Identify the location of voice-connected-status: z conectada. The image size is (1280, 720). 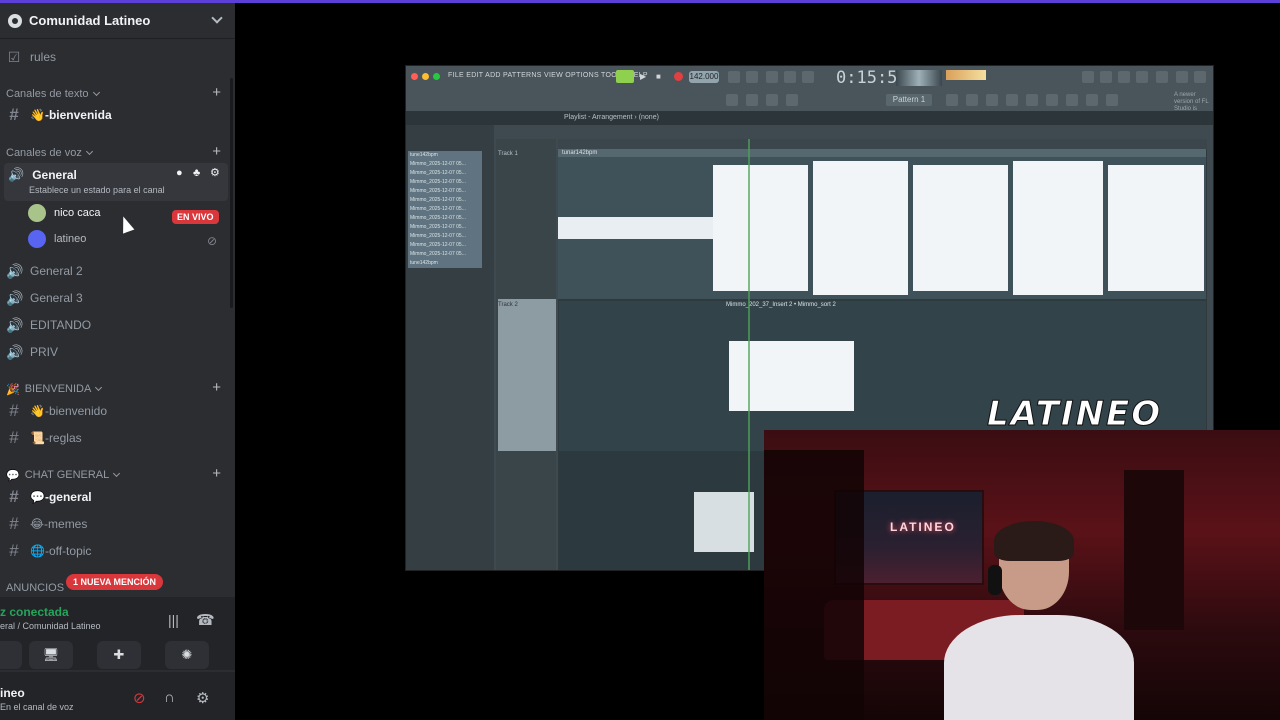
(34, 612).